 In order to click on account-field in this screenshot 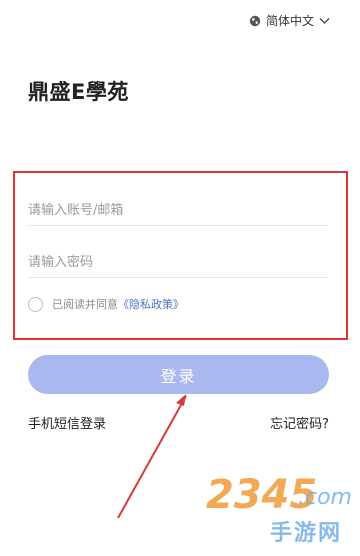, I will do `click(178, 206)`.